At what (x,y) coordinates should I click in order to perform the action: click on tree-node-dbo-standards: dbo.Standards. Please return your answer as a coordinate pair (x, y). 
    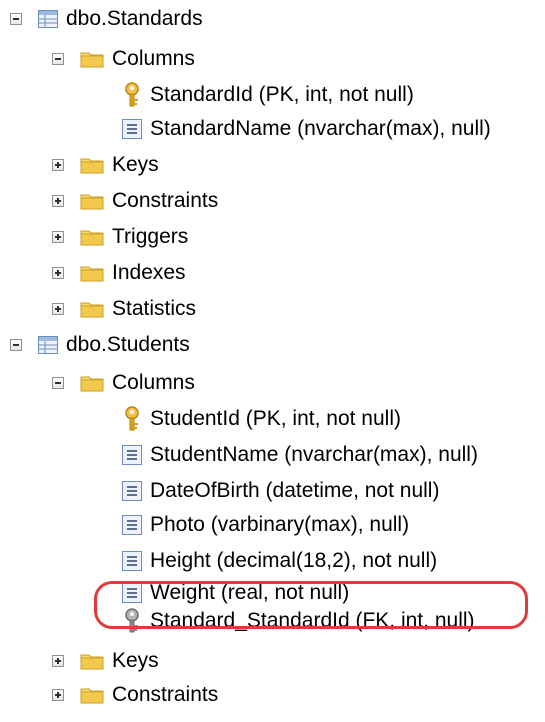
    Looking at the image, I should click on (106, 19).